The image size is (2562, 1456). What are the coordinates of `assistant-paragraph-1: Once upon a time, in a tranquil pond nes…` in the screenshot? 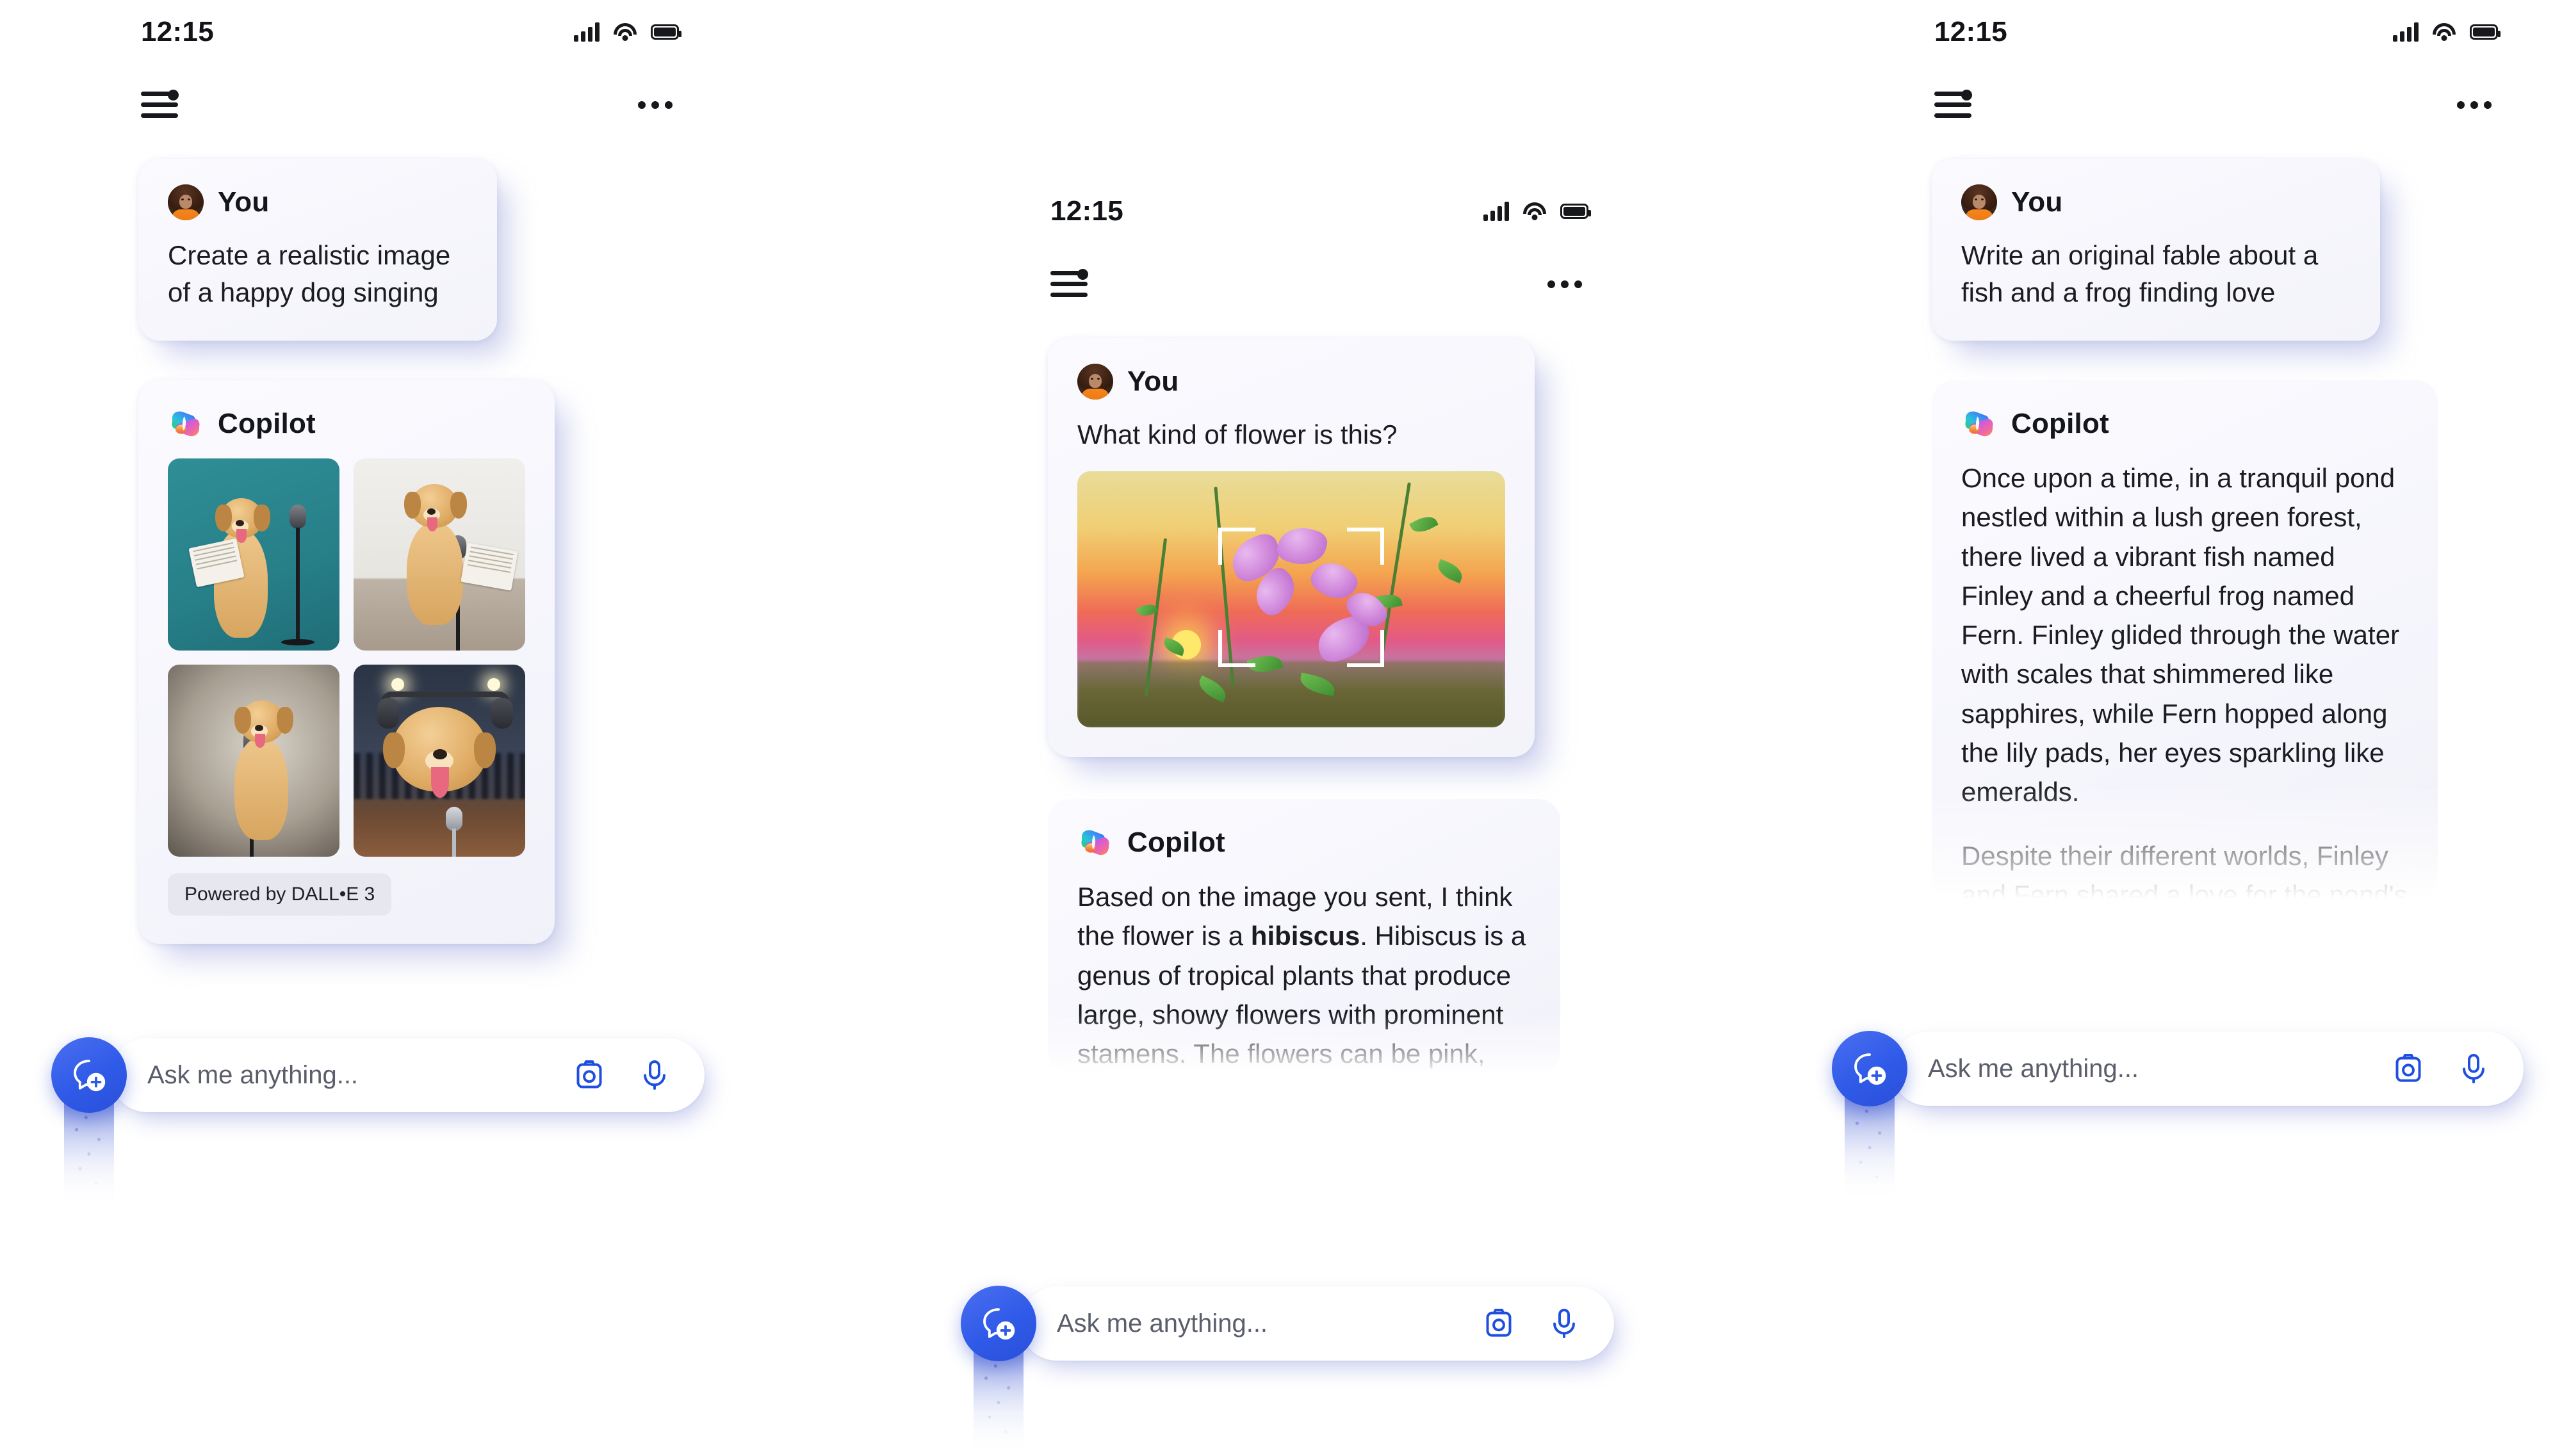 It's located at (2180, 634).